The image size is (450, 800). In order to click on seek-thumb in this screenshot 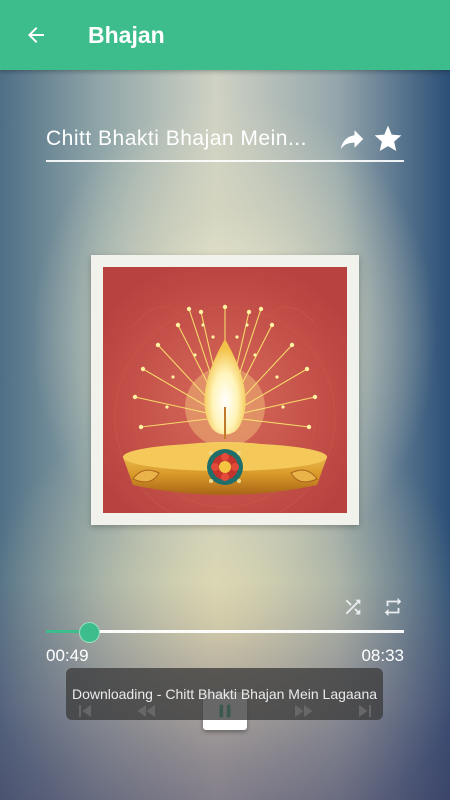, I will do `click(89, 632)`.